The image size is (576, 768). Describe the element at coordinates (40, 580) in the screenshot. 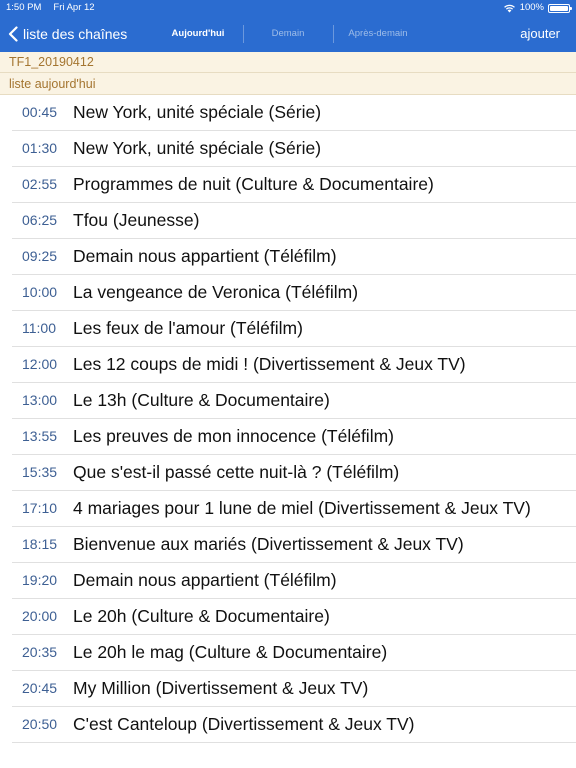

I see `program-time: 19:20` at that location.